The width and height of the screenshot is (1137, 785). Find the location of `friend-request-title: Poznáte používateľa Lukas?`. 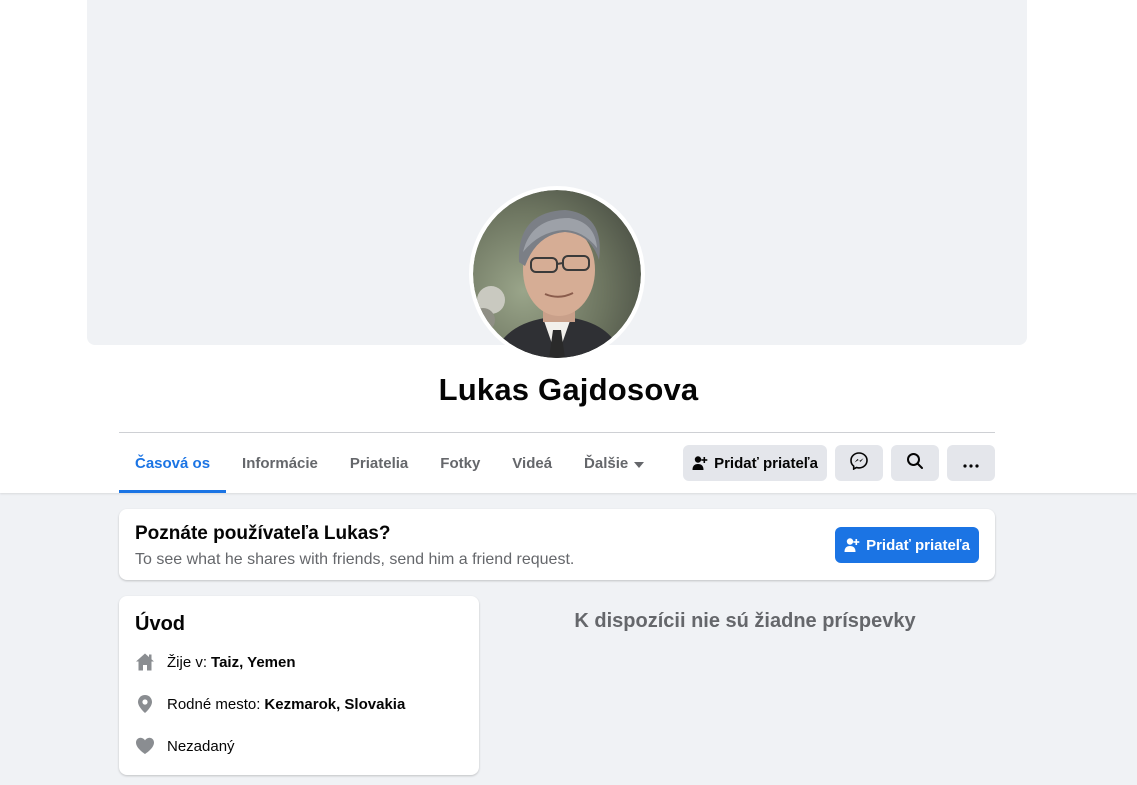

friend-request-title: Poznáte používateľa Lukas? is located at coordinates (263, 533).